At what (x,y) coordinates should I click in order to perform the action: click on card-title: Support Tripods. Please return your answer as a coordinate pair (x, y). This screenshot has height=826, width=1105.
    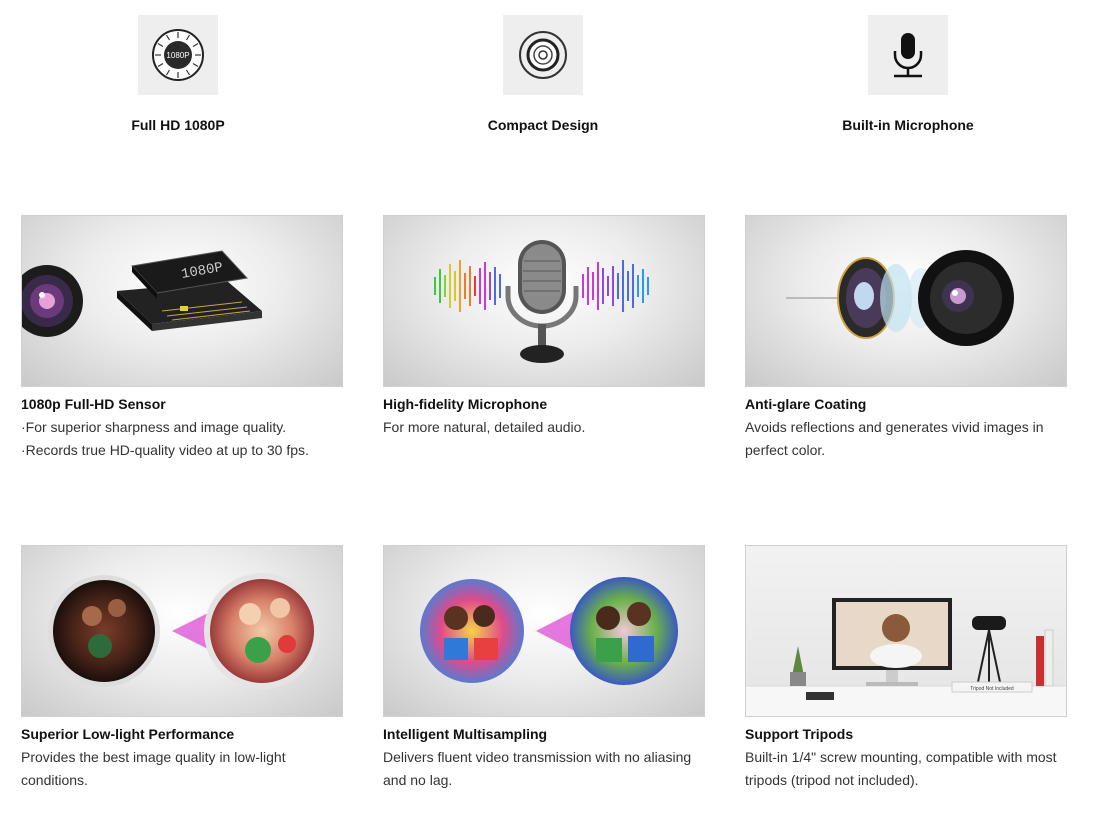
    Looking at the image, I should click on (799, 734).